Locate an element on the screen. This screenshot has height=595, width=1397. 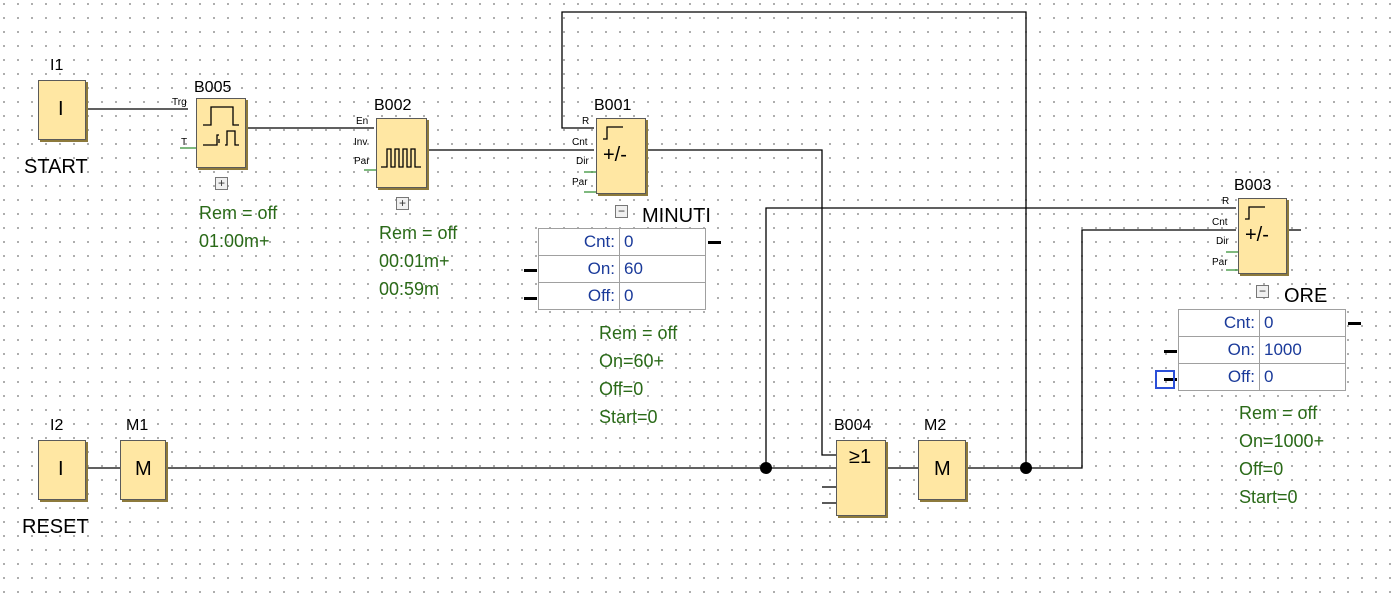
pin-t: T is located at coordinates (184, 142).